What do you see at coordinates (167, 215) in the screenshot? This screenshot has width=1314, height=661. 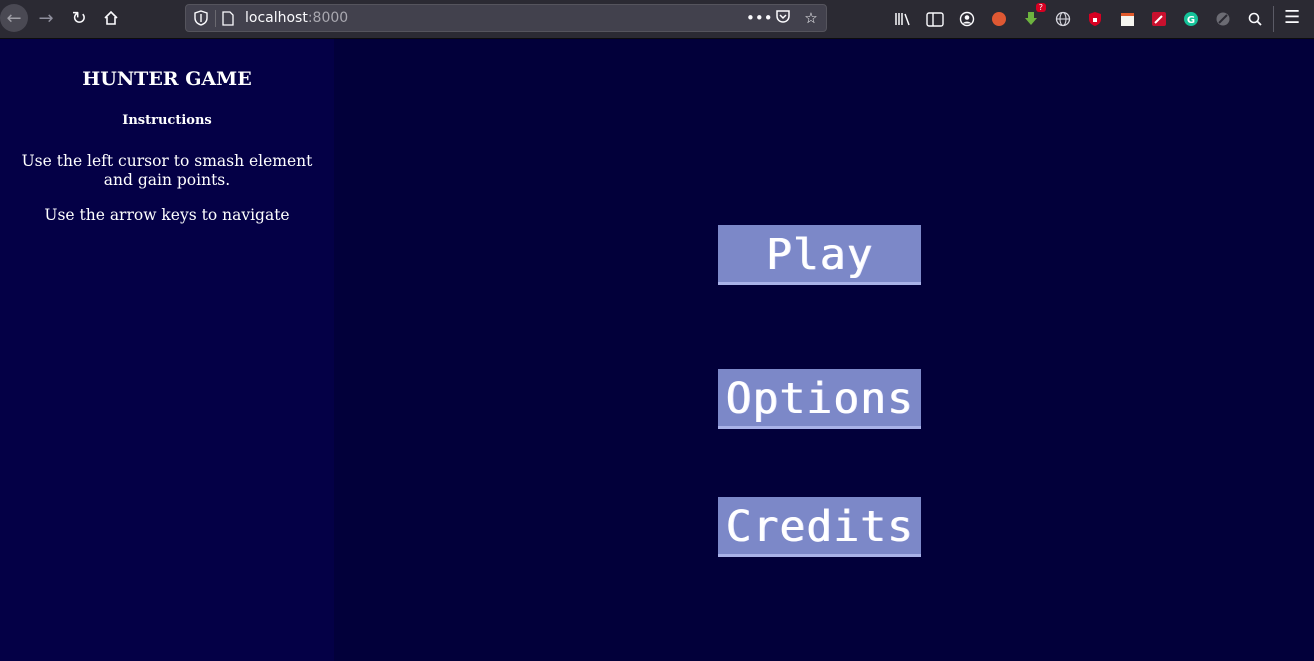 I see `instruction-navigate: Use the arrow keys to navigate` at bounding box center [167, 215].